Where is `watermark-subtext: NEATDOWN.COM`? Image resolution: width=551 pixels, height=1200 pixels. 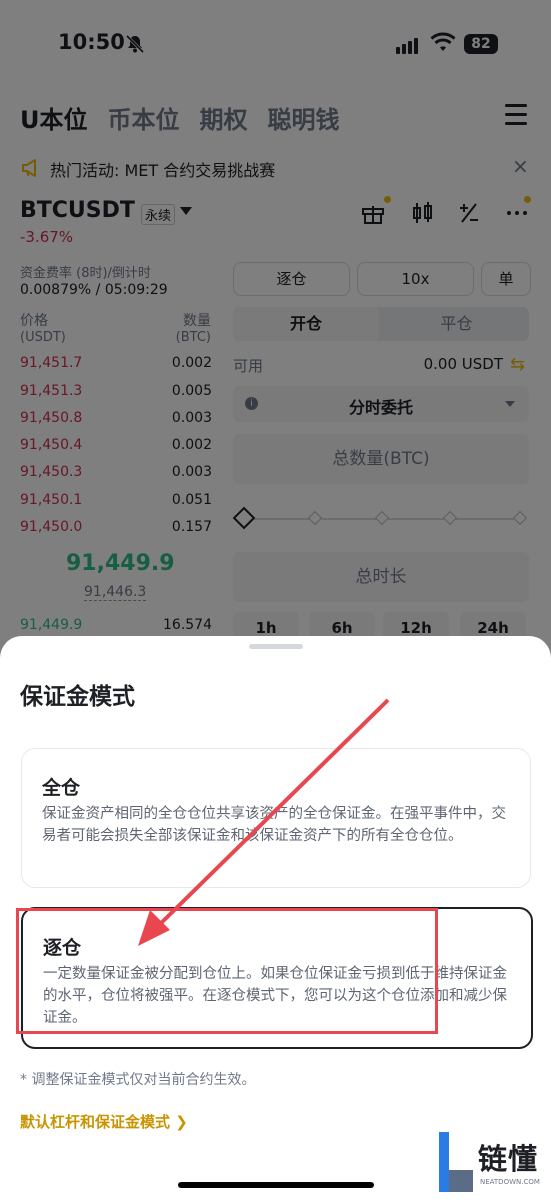 watermark-subtext: NEATDOWN.COM is located at coordinates (510, 1182).